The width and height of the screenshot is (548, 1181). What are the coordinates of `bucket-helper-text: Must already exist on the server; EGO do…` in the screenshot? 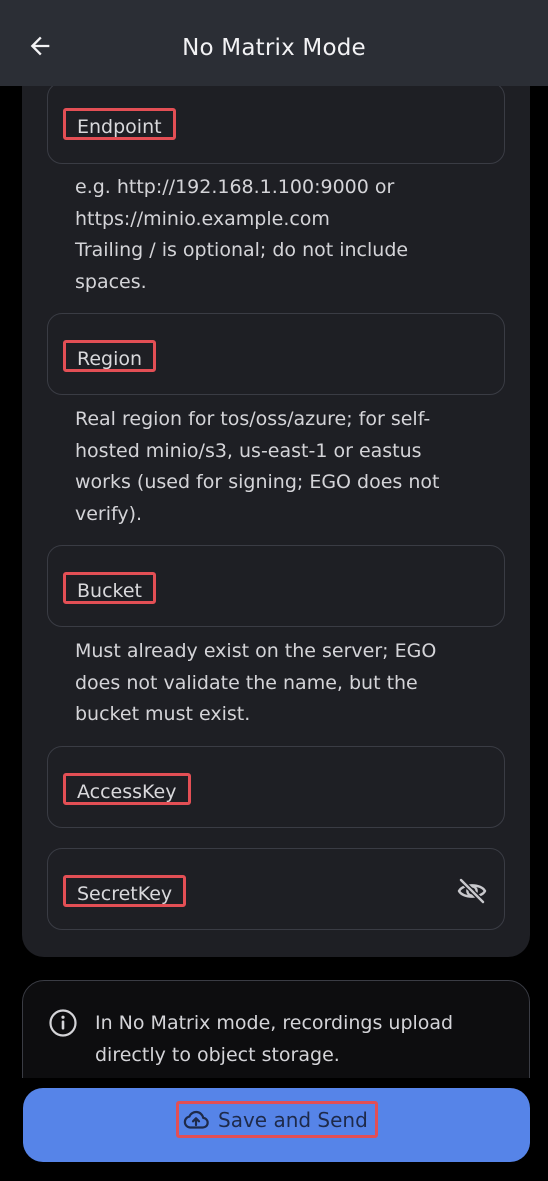 It's located at (290, 683).